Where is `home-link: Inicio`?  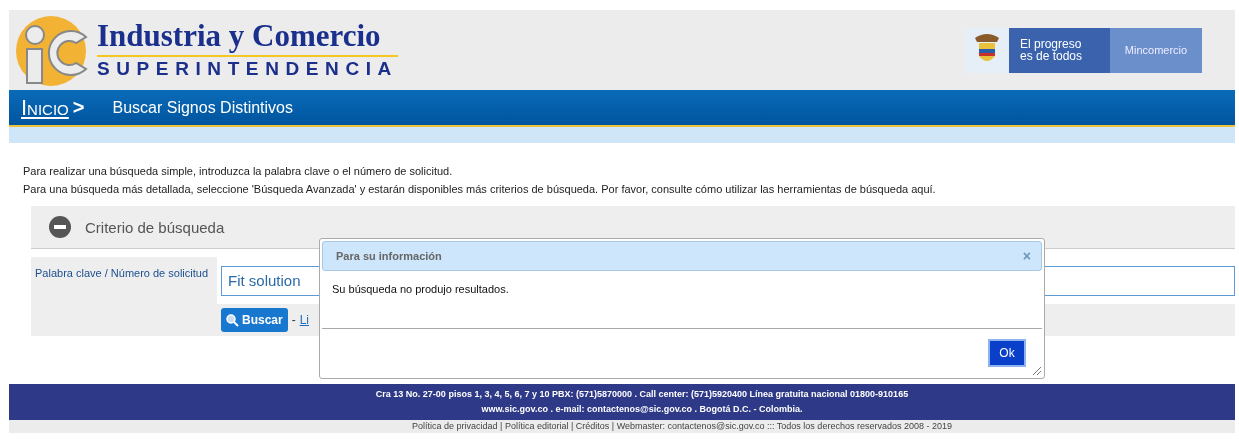 home-link: Inicio is located at coordinates (45, 107).